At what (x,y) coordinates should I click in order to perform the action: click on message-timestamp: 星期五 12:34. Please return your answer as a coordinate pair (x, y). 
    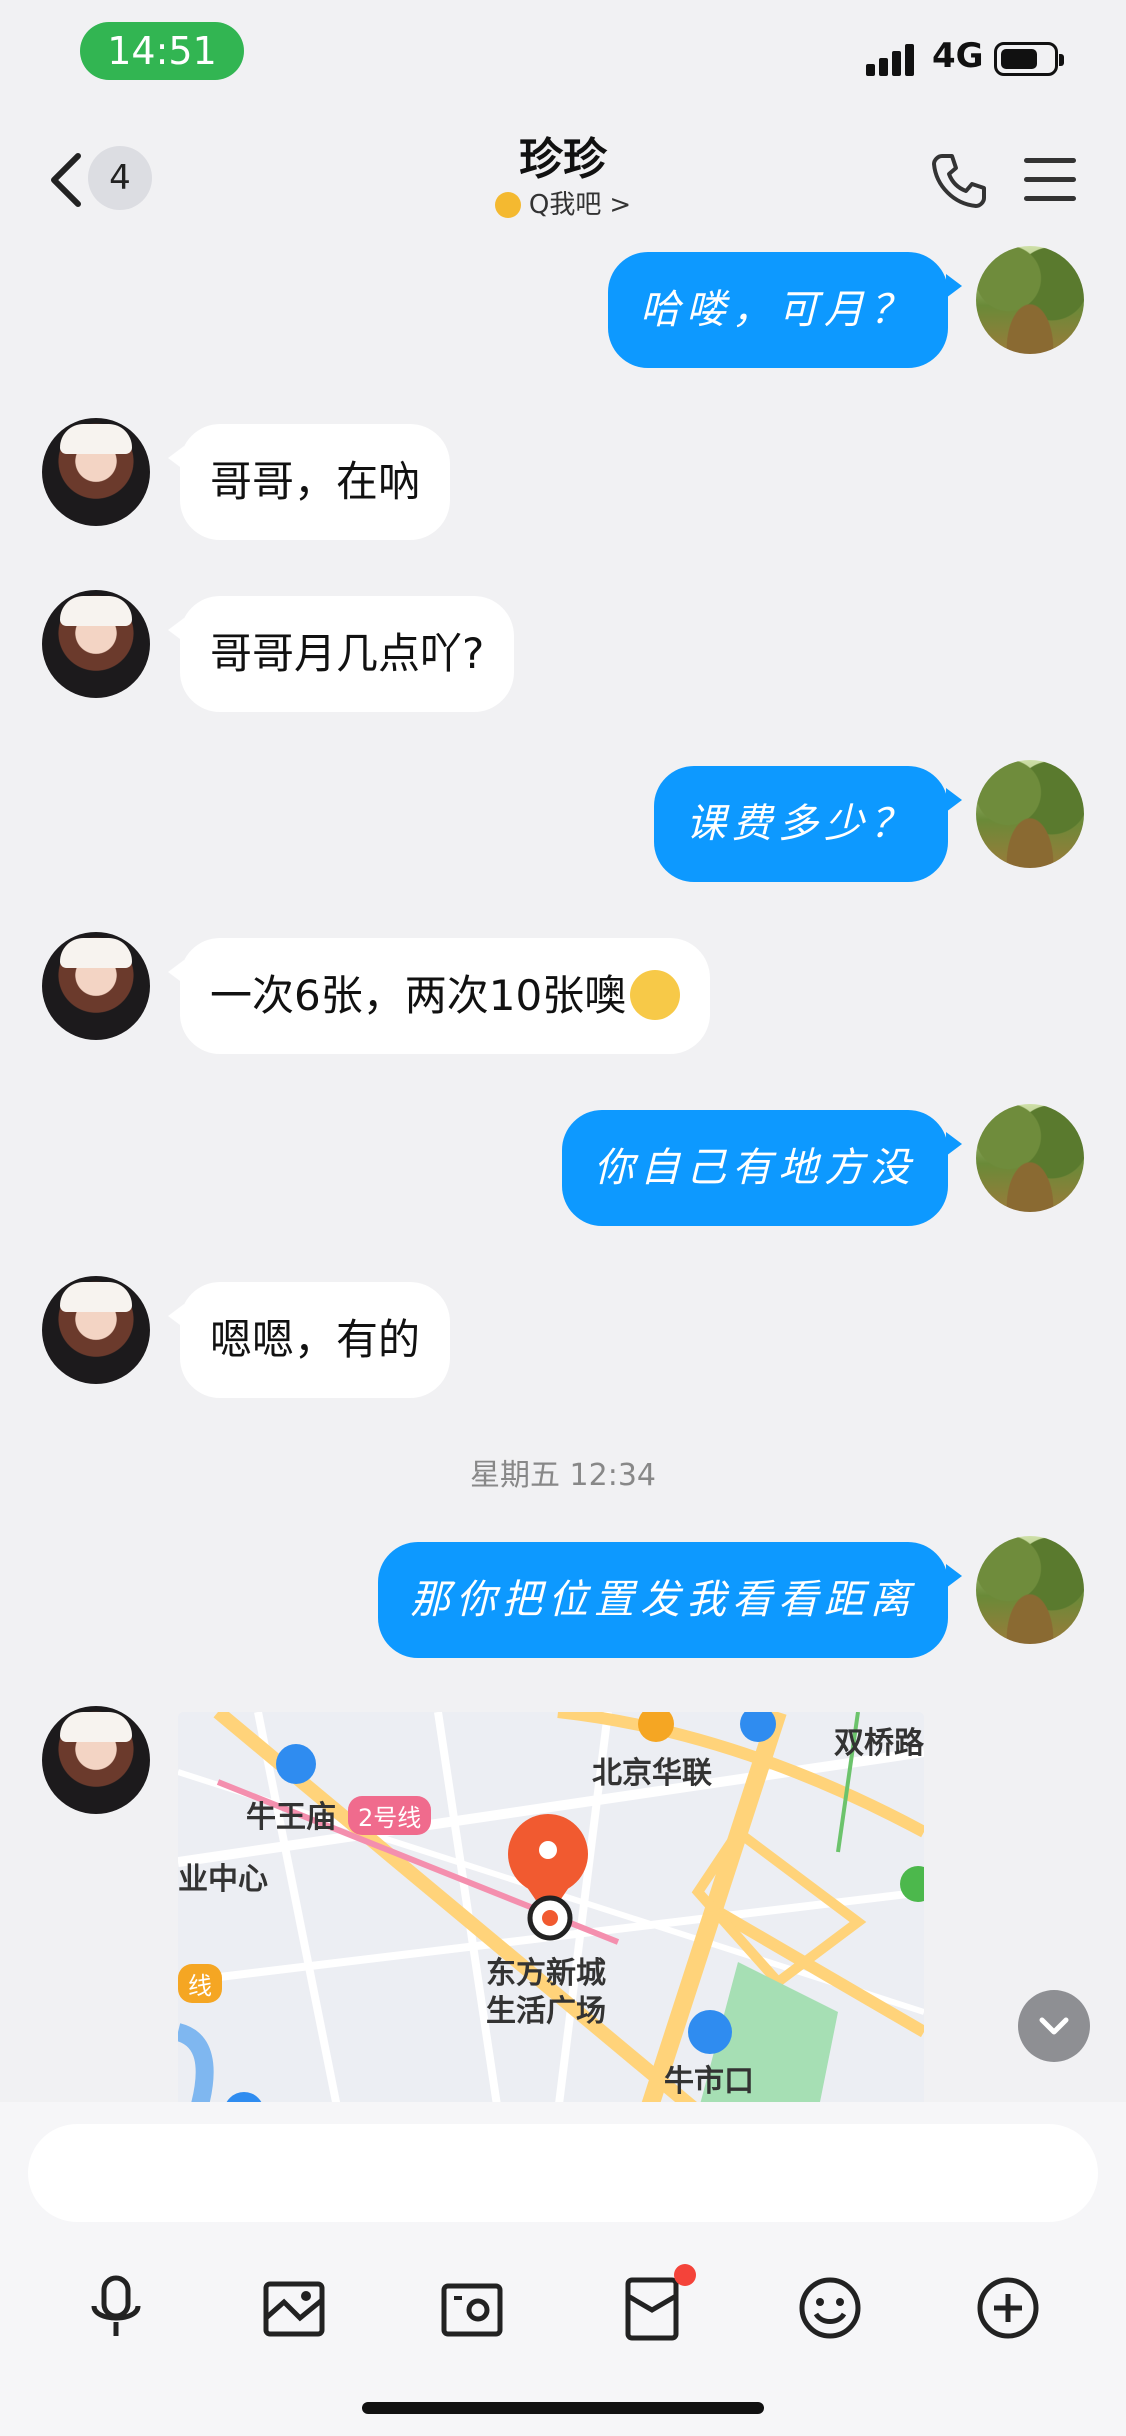
    Looking at the image, I should click on (563, 1475).